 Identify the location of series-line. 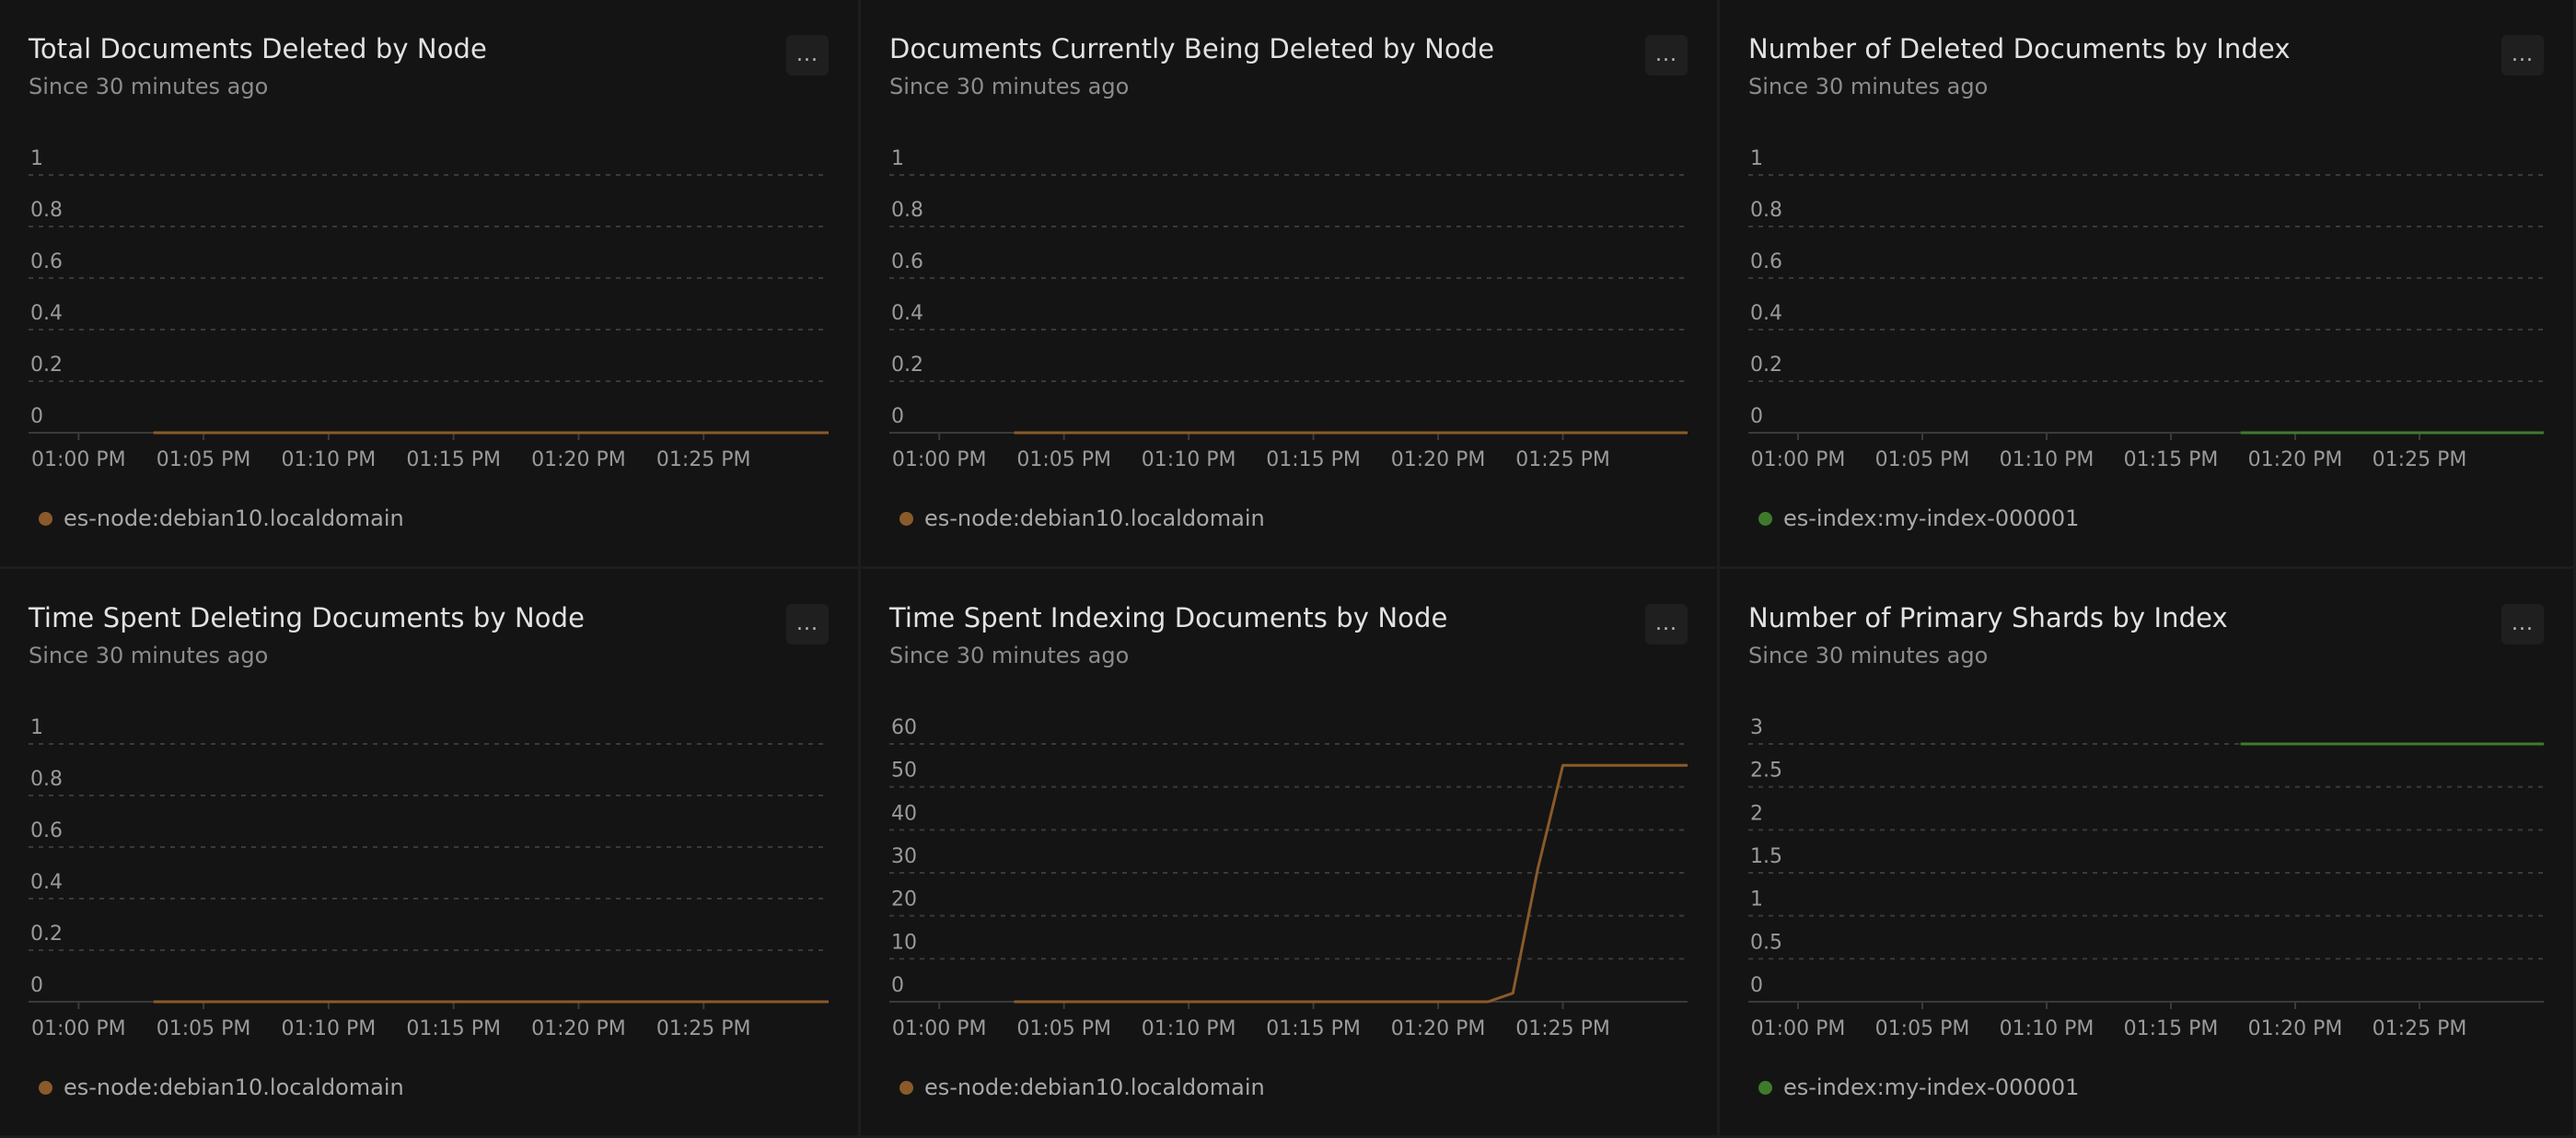
(1351, 883).